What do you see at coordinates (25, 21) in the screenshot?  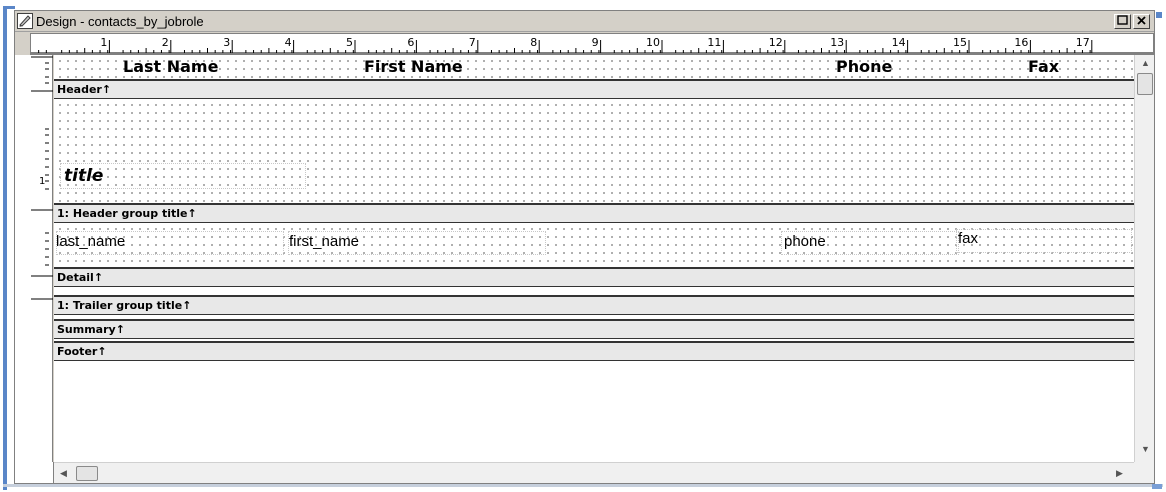 I see `design-window-icon` at bounding box center [25, 21].